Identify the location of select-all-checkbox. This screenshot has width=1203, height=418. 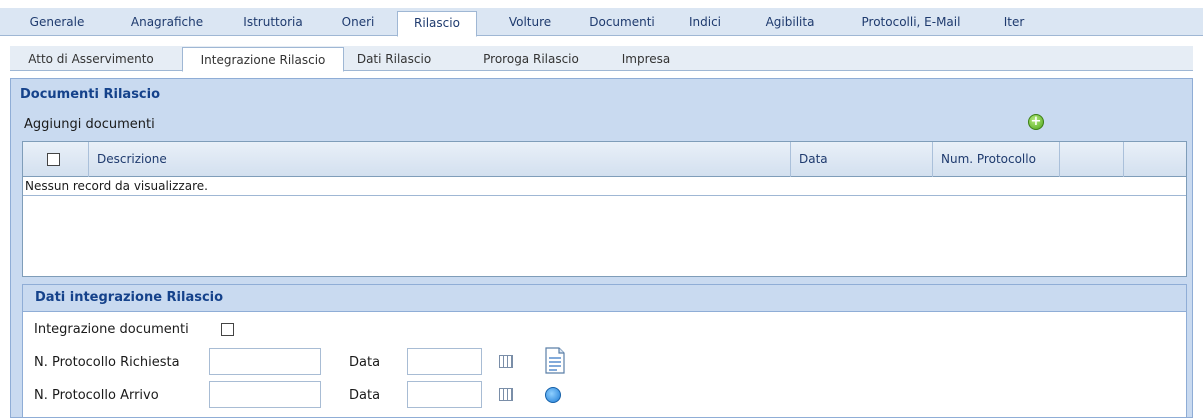
(53, 159).